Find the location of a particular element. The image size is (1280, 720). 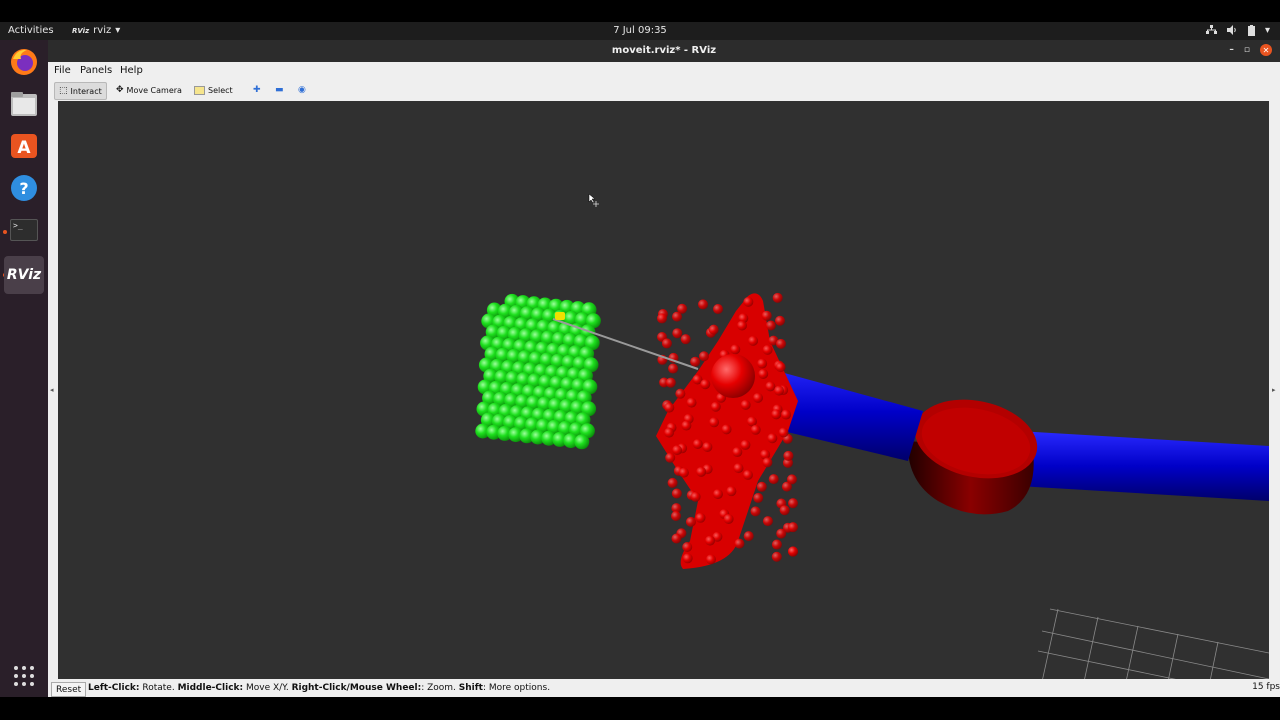

green-sphere is located at coordinates (582, 442).